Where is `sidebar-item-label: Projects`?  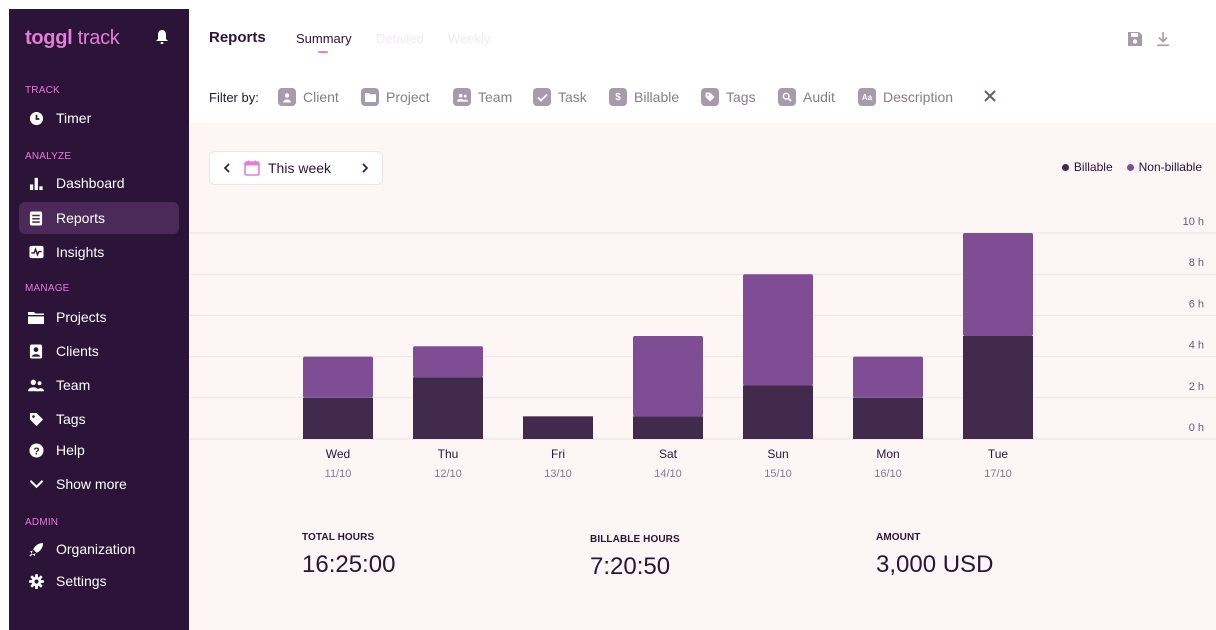
sidebar-item-label: Projects is located at coordinates (81, 317).